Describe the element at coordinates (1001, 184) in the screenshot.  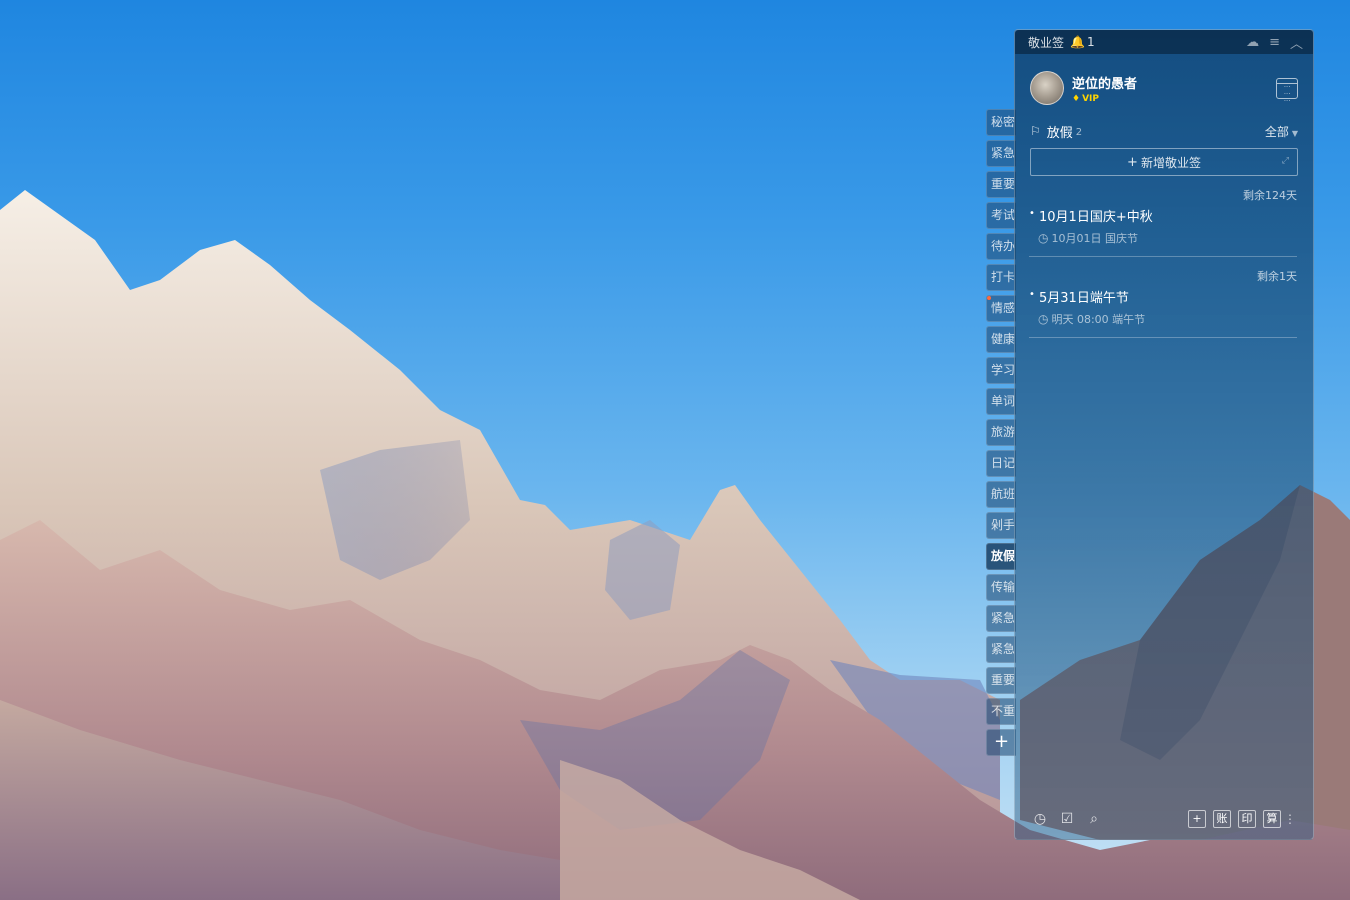
I see `side-tab-important: 重要` at that location.